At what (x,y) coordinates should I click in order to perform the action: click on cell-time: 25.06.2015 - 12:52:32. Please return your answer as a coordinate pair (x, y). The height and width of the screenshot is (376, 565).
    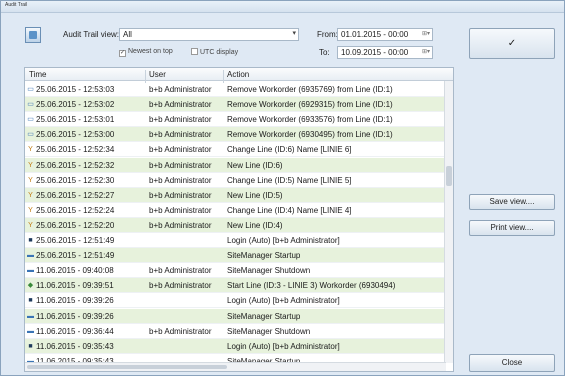
    Looking at the image, I should click on (75, 165).